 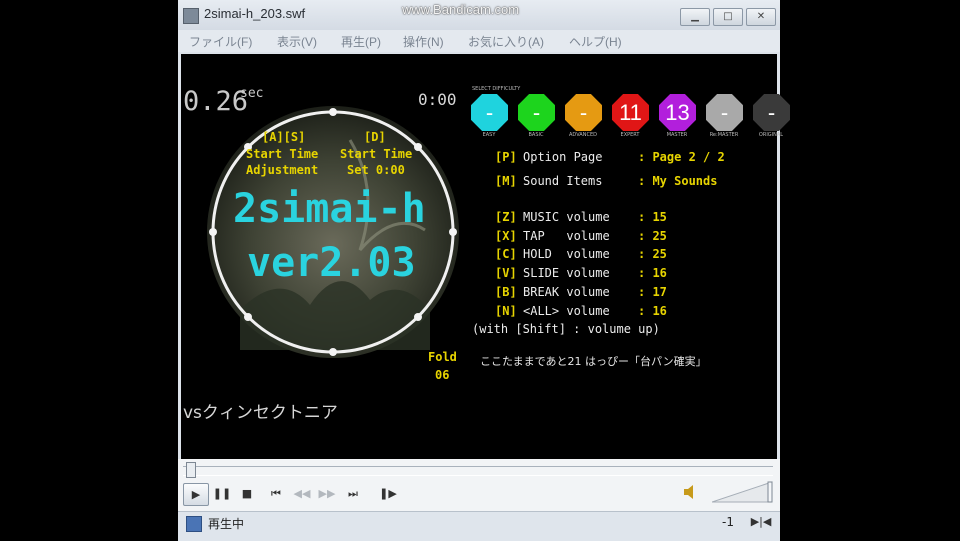 I want to click on adjust-key: [A][S], so click(x=284, y=137).